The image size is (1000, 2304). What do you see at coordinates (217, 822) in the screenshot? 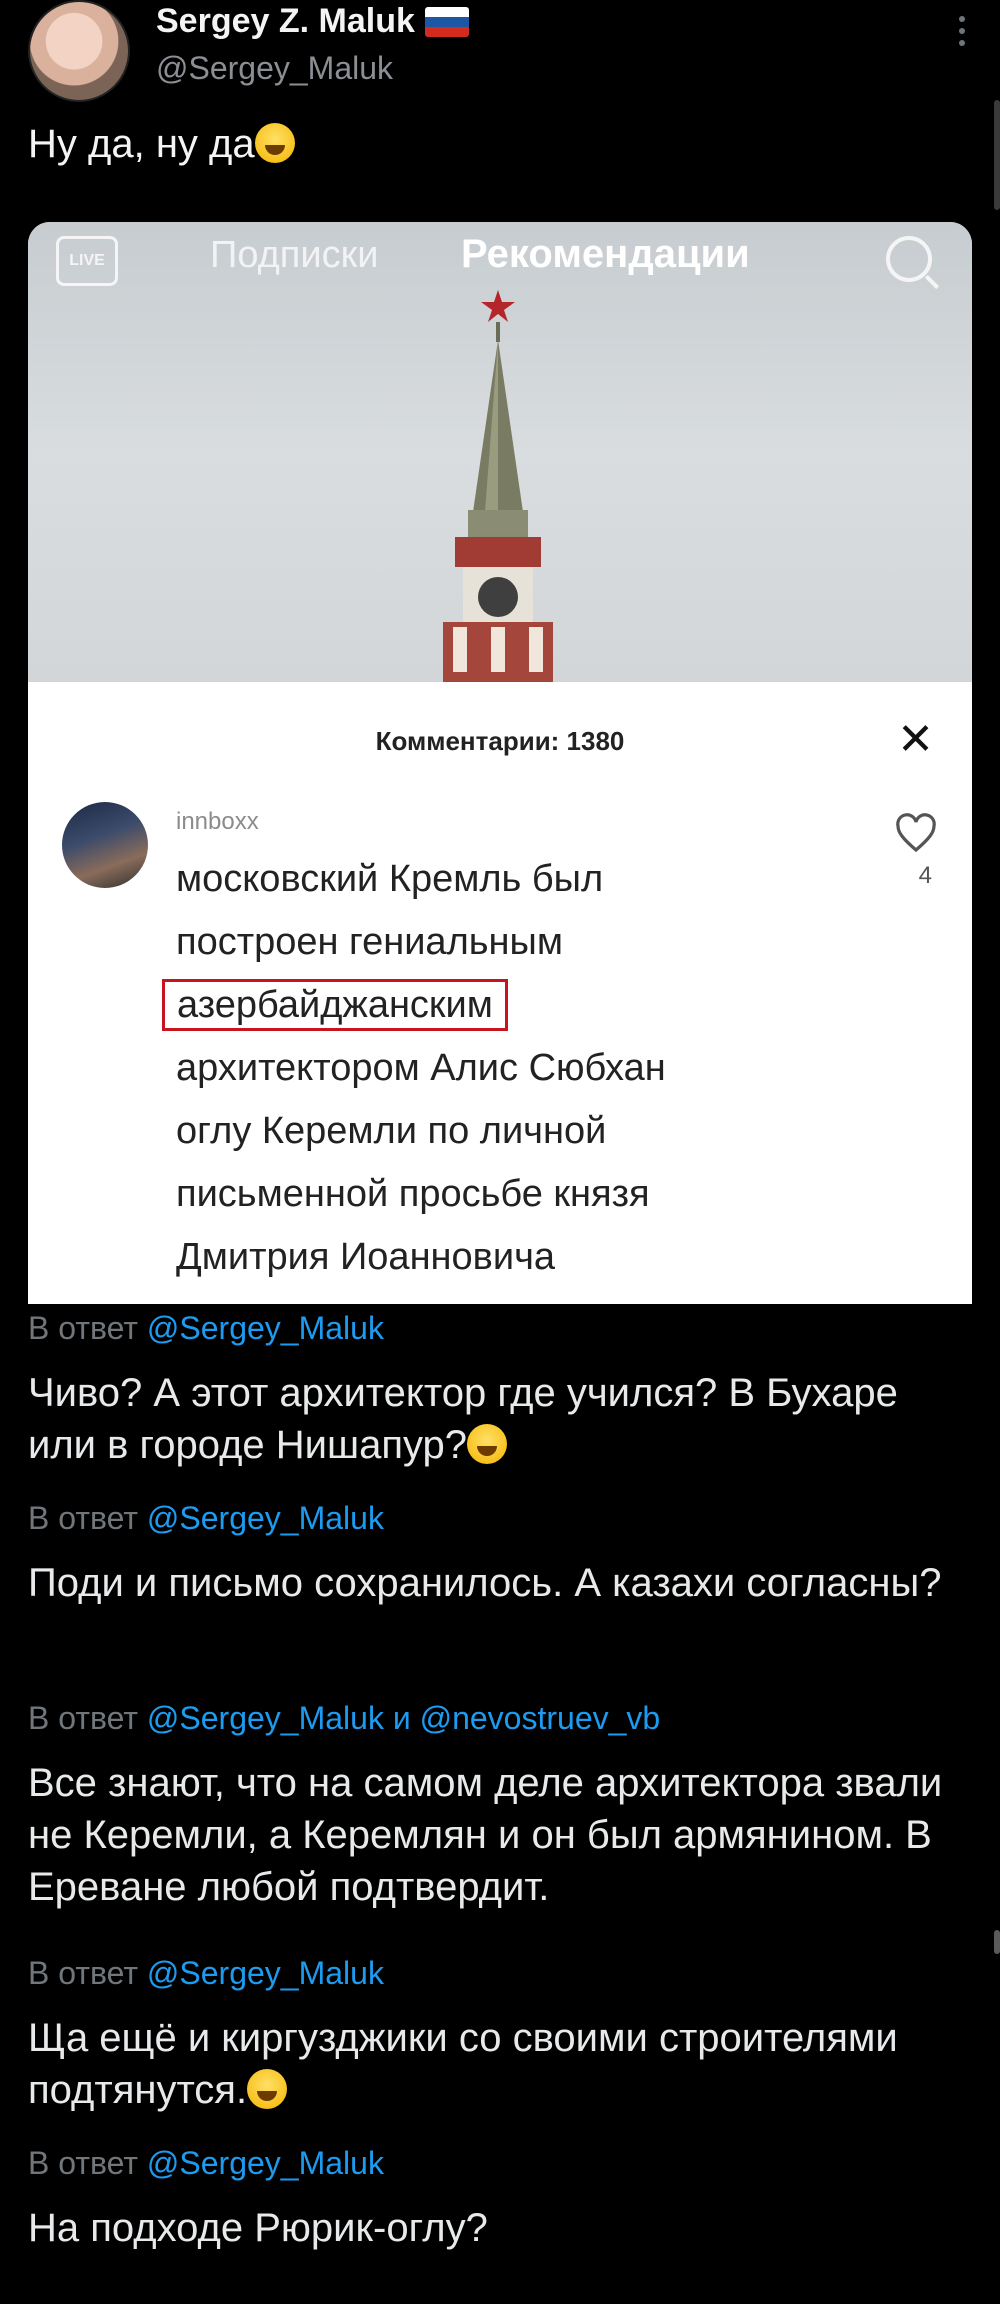
I see `comment-username: innboxx` at bounding box center [217, 822].